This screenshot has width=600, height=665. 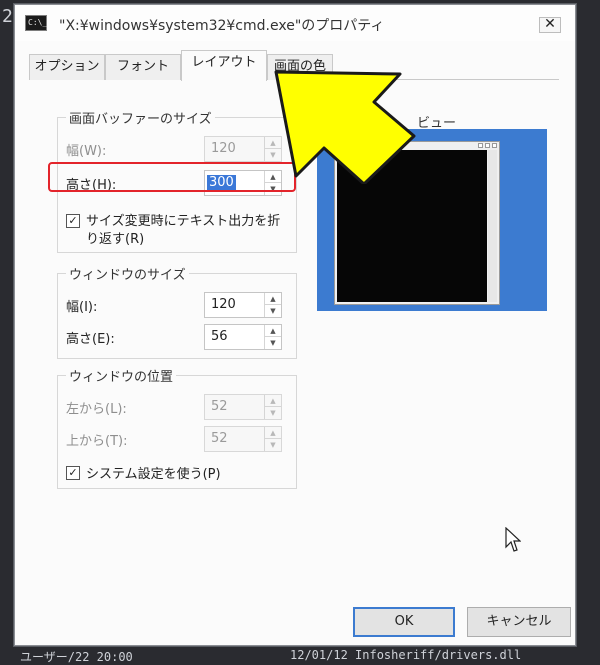 I want to click on screen-buffer-size-title: 画面バッファーのサイズ, so click(x=140, y=117).